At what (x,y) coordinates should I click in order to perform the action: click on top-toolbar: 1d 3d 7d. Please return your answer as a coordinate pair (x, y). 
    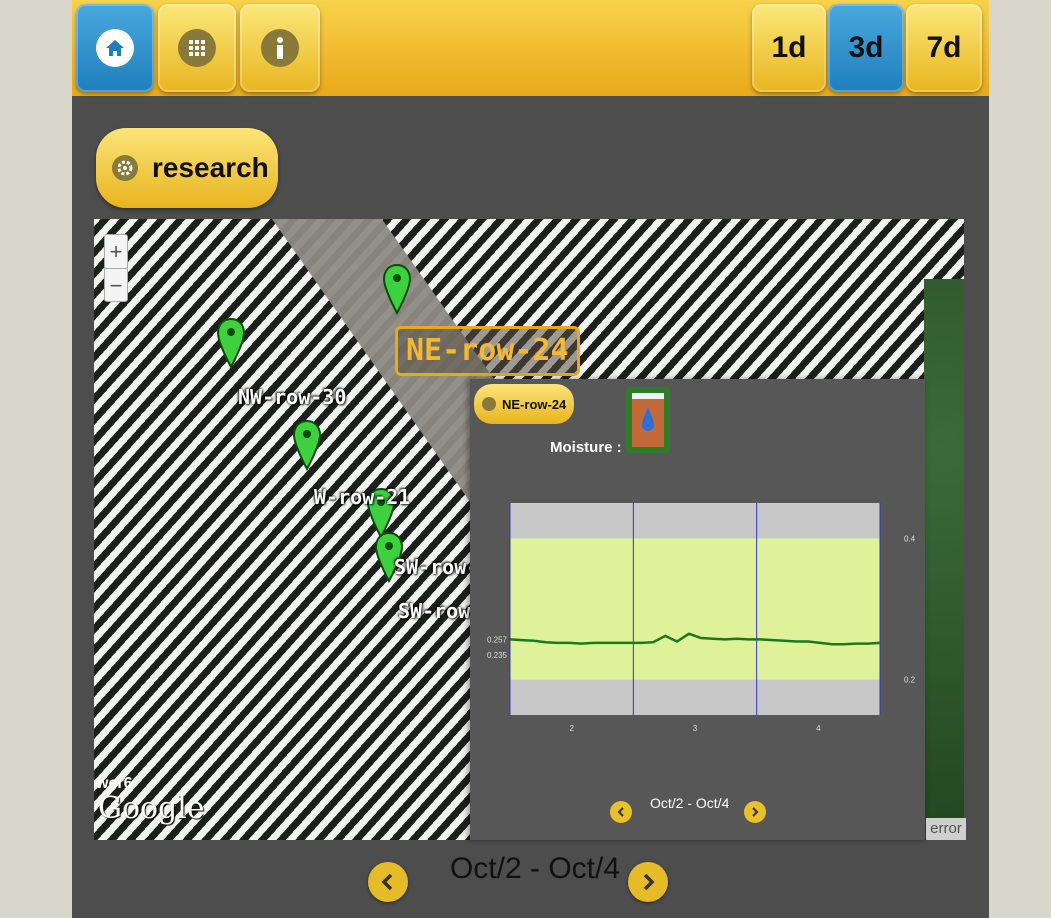
    Looking at the image, I should click on (530, 48).